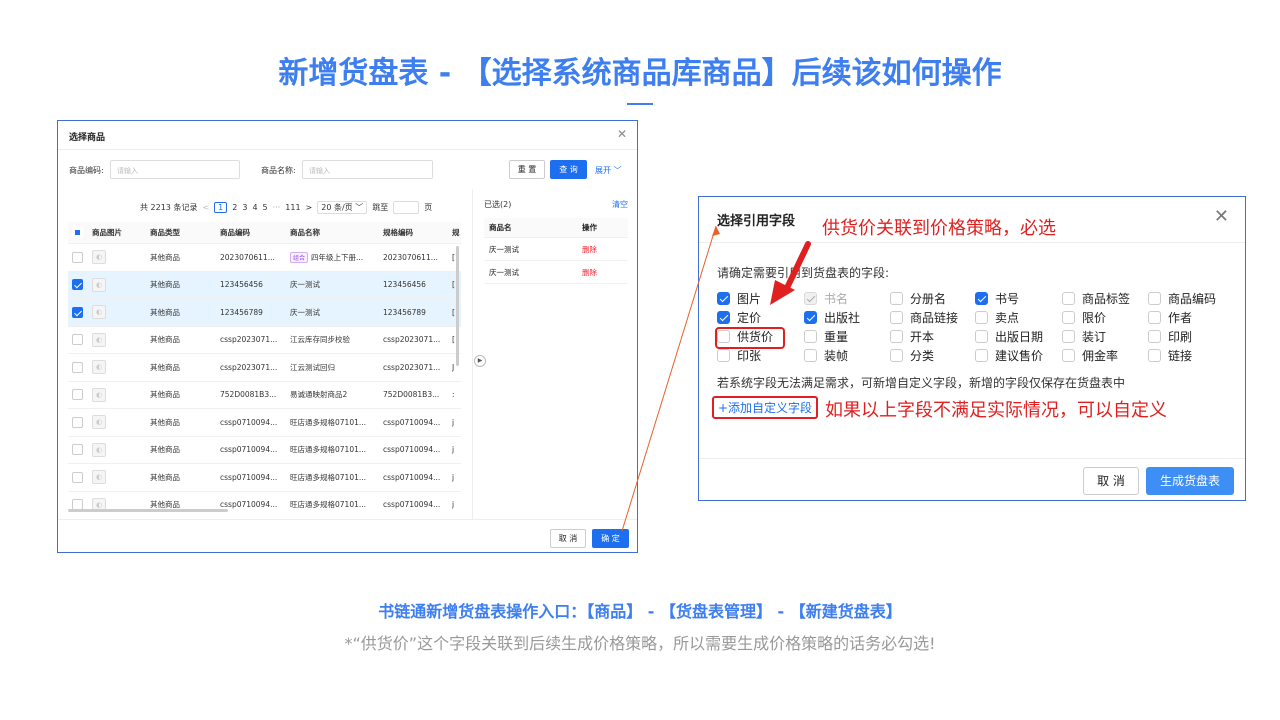 The width and height of the screenshot is (1280, 720). Describe the element at coordinates (406, 207) in the screenshot. I see `jump-input` at that location.